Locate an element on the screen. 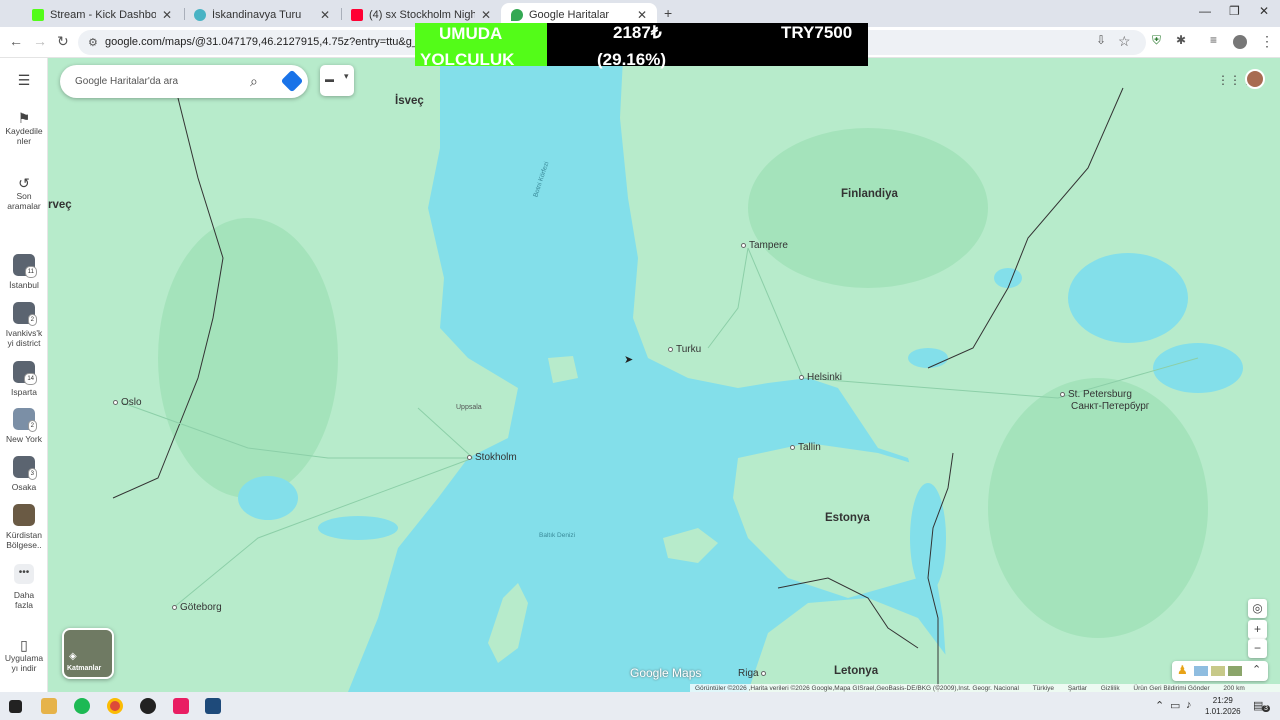 The width and height of the screenshot is (1280, 720). place-thumbnail: 14 is located at coordinates (25, 373).